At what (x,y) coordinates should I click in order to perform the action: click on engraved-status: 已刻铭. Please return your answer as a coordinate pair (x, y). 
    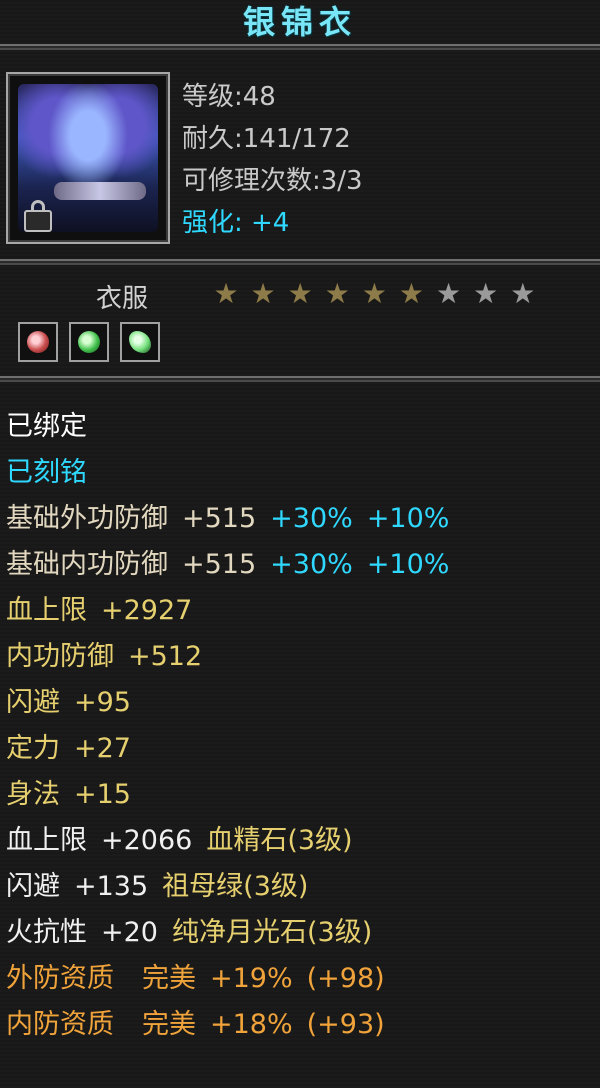
    Looking at the image, I should click on (46, 472).